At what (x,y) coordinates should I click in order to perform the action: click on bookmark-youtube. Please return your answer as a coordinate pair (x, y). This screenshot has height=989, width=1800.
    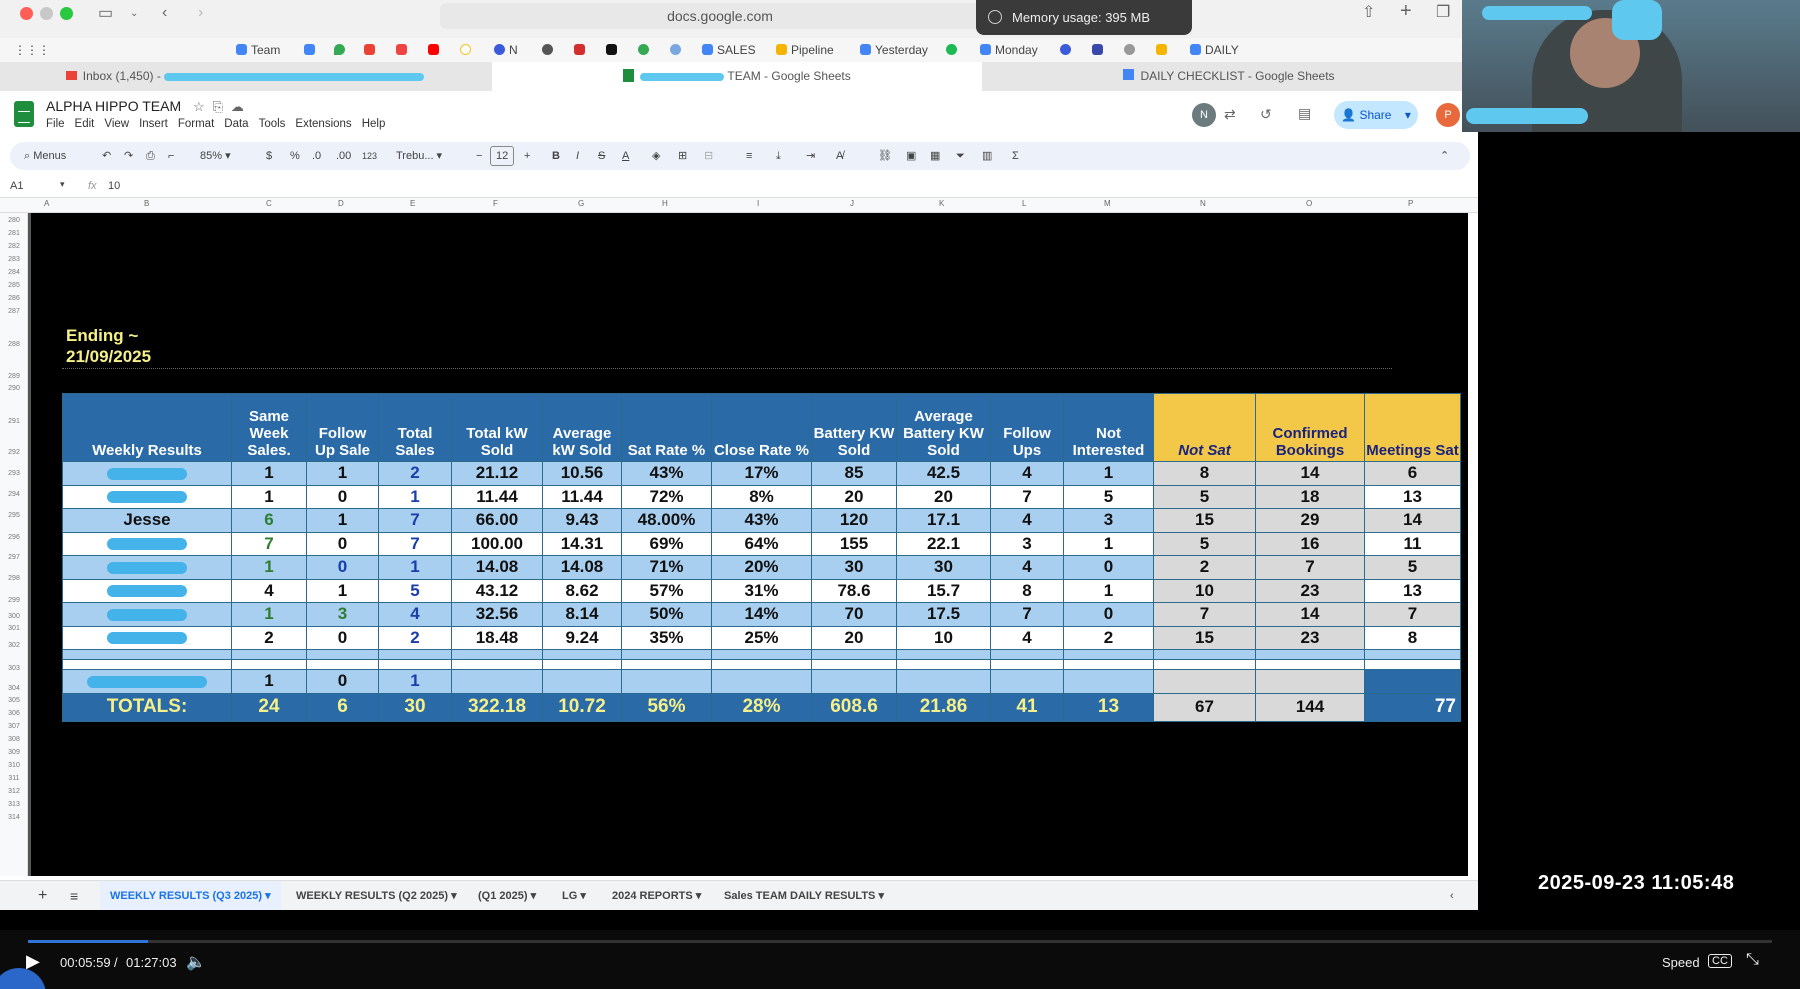
    Looking at the image, I should click on (435, 50).